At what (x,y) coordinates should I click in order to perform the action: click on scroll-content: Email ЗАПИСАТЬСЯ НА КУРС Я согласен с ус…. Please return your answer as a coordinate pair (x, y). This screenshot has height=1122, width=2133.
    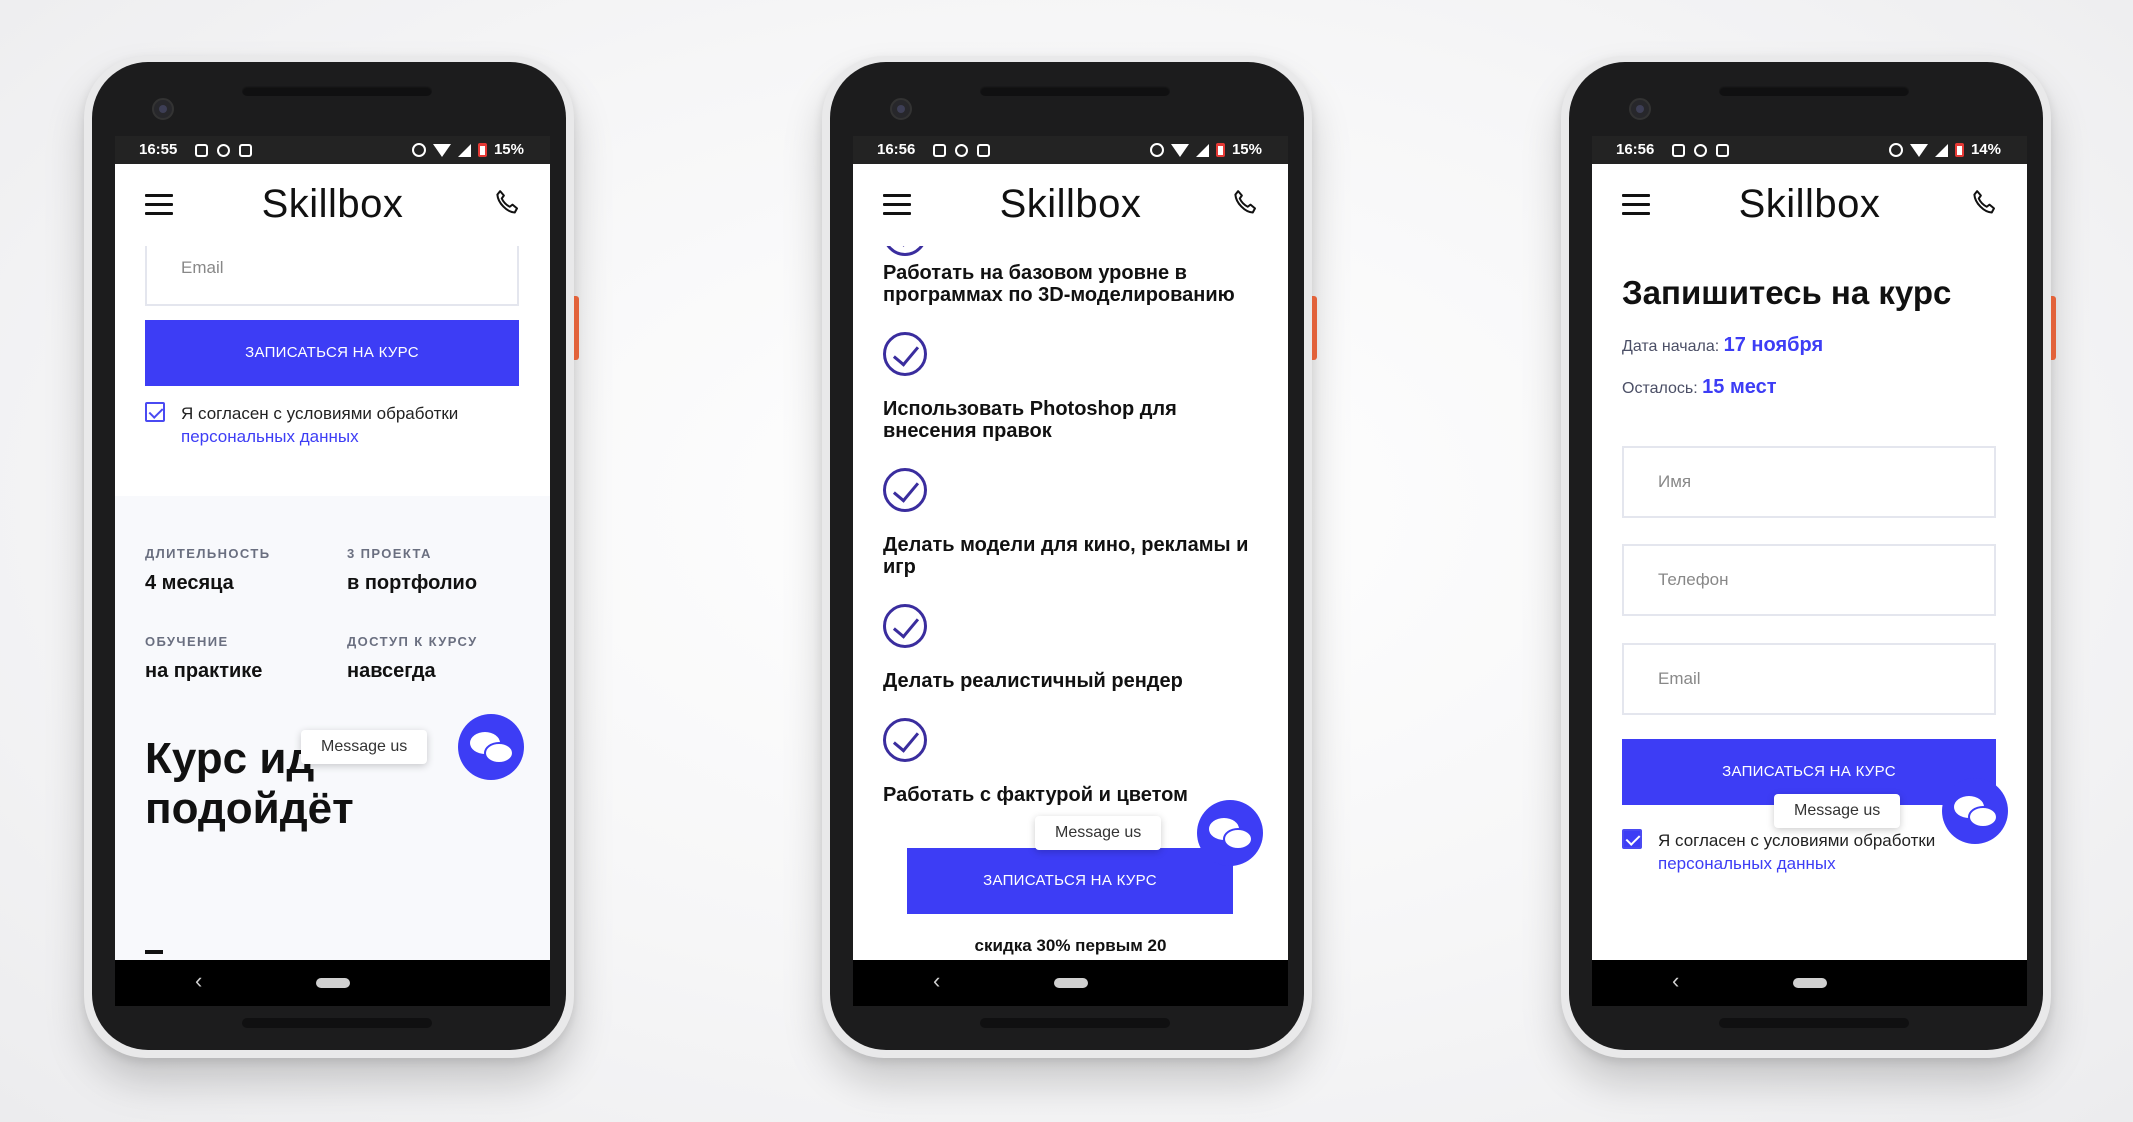
    Looking at the image, I should click on (332, 603).